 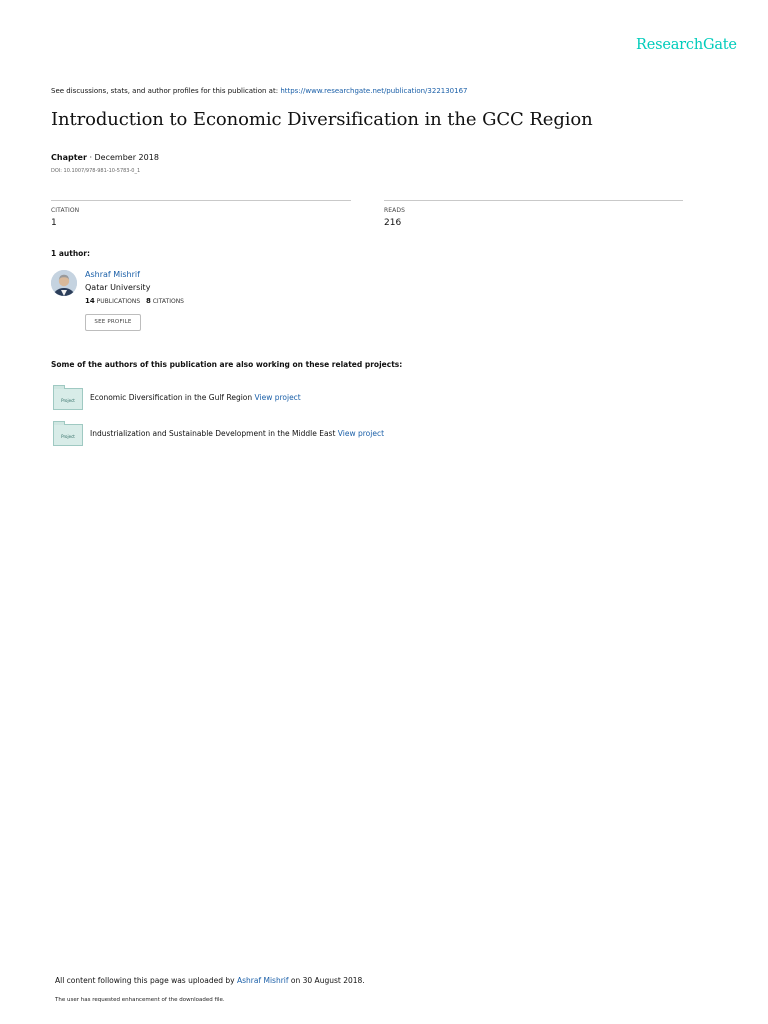 What do you see at coordinates (112, 274) in the screenshot?
I see `author-name-link: Ashraf Mishrif` at bounding box center [112, 274].